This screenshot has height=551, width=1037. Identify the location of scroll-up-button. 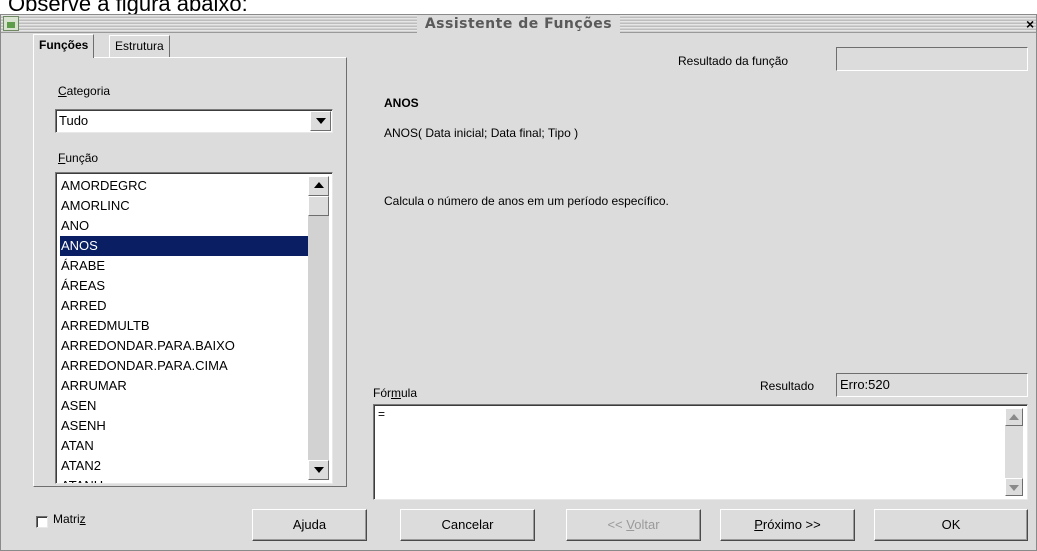
(318, 186).